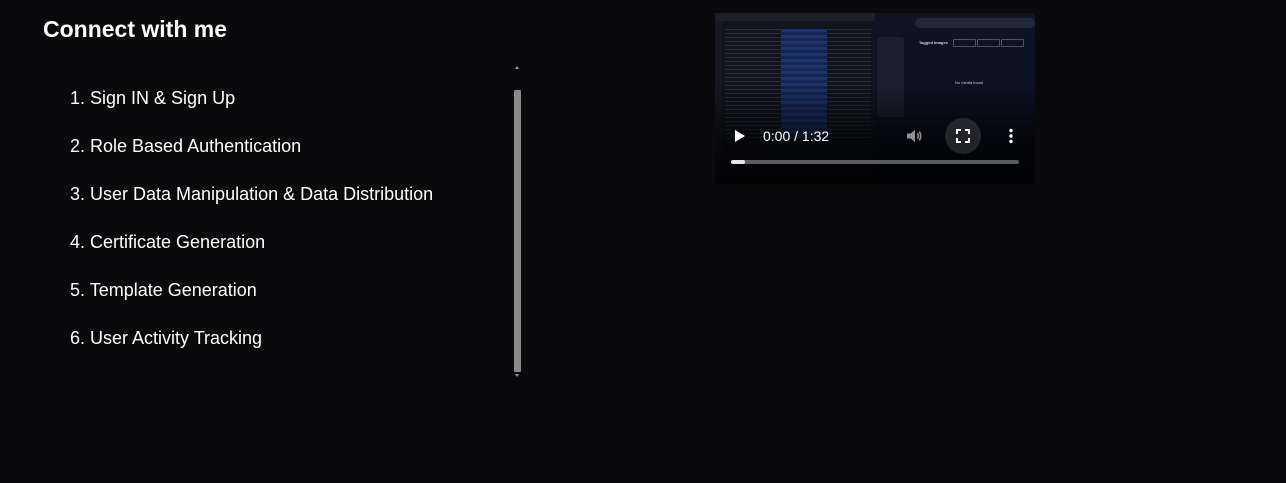 This screenshot has height=483, width=1286. What do you see at coordinates (796, 136) in the screenshot?
I see `video-time-display: 0:00 / 1:32` at bounding box center [796, 136].